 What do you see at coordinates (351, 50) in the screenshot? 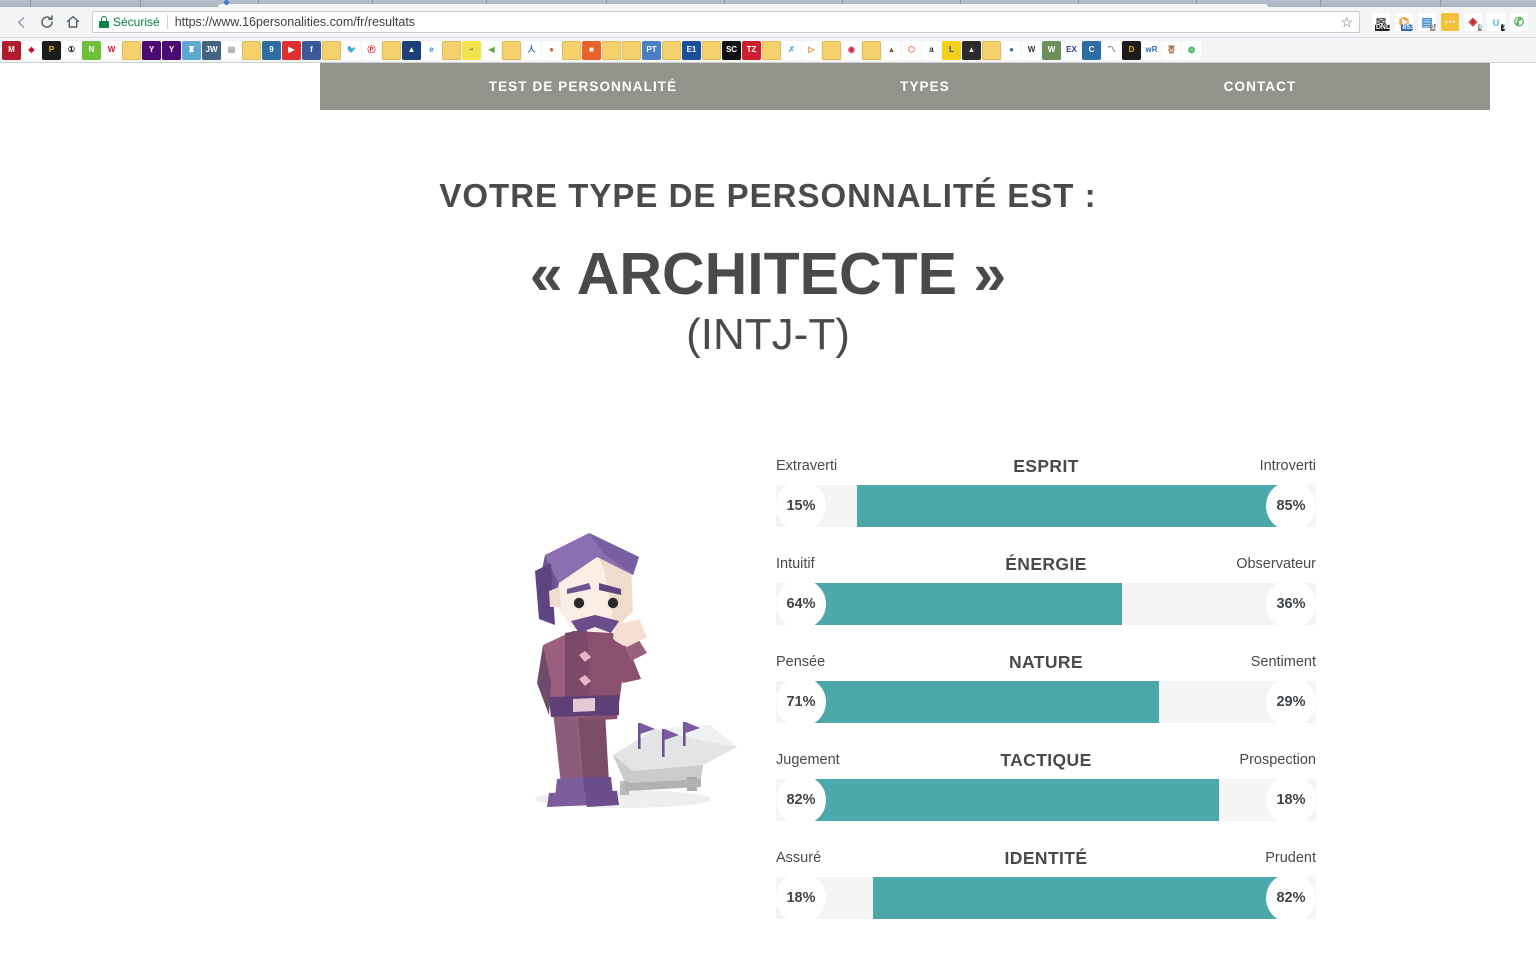
I see `bookmark-twitter: 🐦` at bounding box center [351, 50].